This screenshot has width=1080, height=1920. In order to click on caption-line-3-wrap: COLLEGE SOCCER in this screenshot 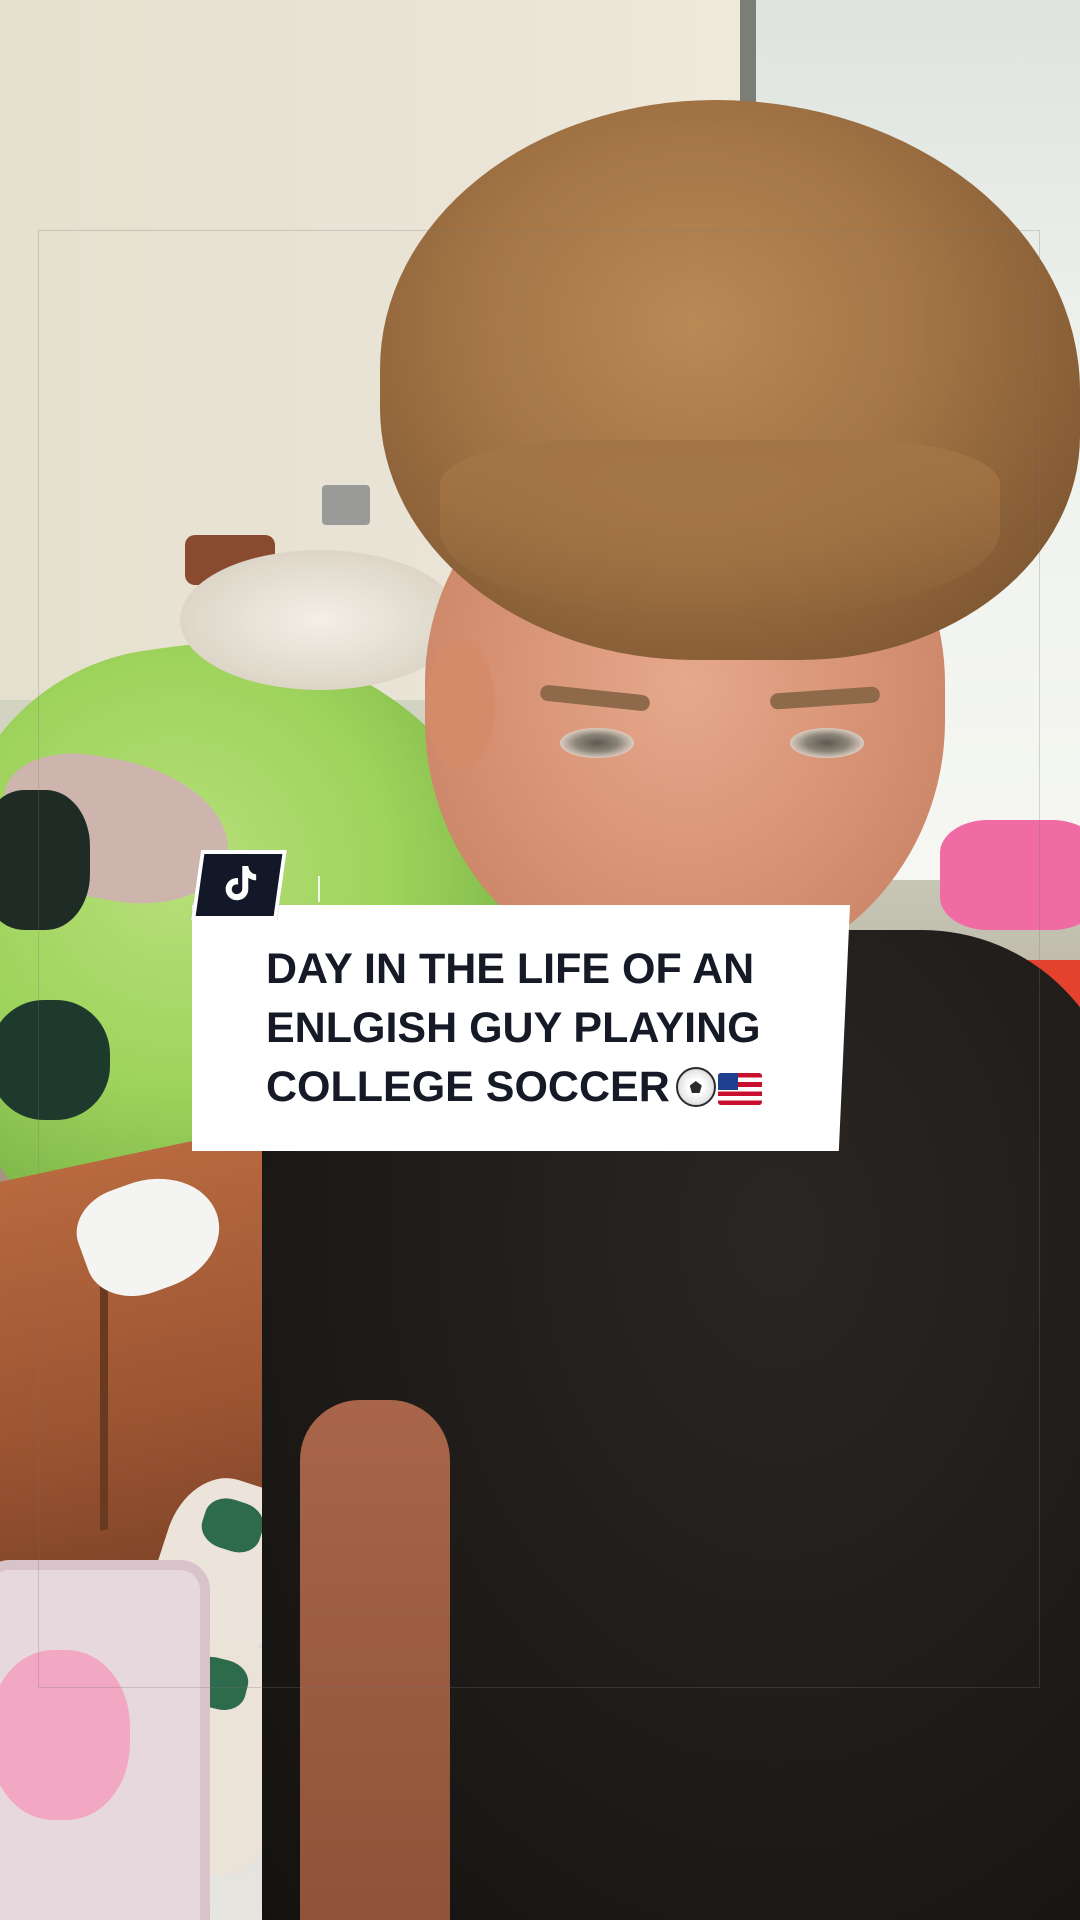, I will do `click(536, 1087)`.